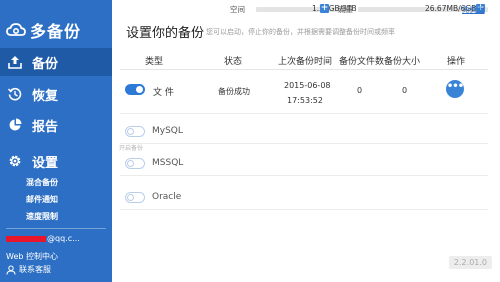 This screenshot has width=500, height=282. Describe the element at coordinates (135, 131) in the screenshot. I see `mysql-backup-toggle` at that location.